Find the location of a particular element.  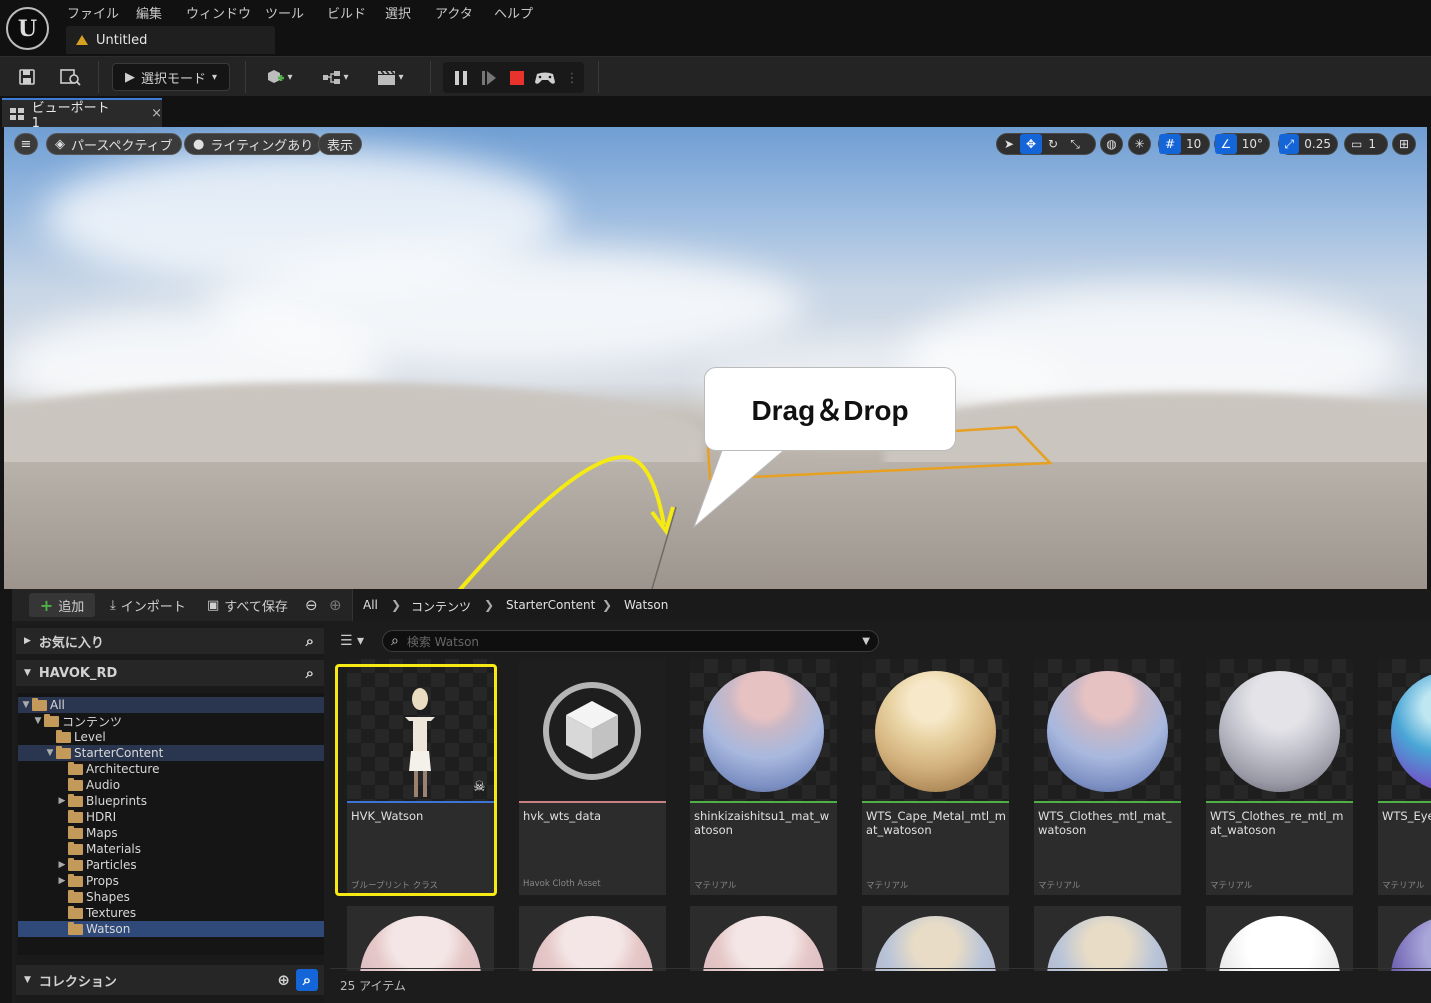

document-tab: Untitled is located at coordinates (170, 40).